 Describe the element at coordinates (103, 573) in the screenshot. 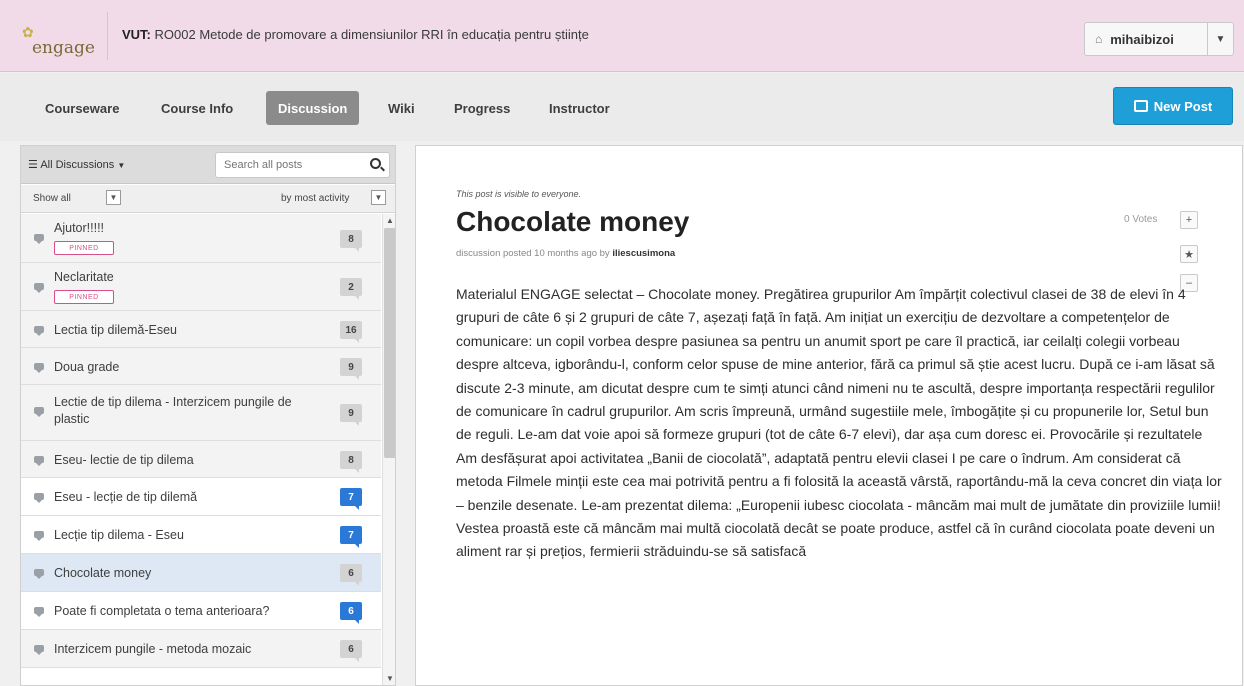

I see `thread-title: Chocolate money` at that location.